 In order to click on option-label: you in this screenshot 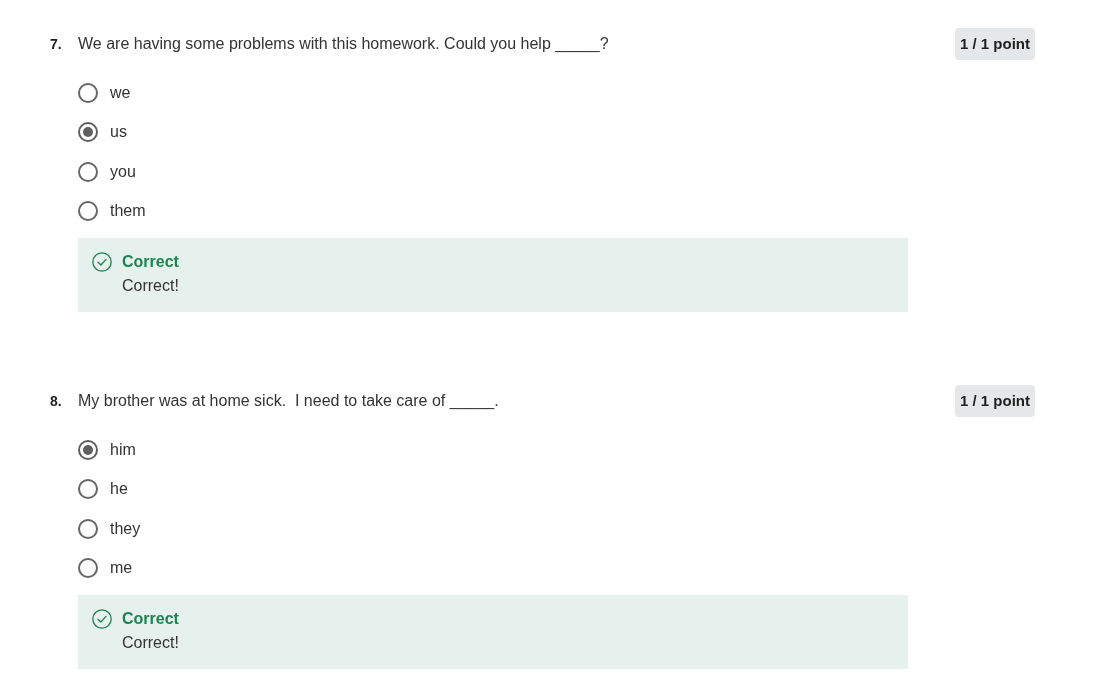, I will do `click(123, 171)`.